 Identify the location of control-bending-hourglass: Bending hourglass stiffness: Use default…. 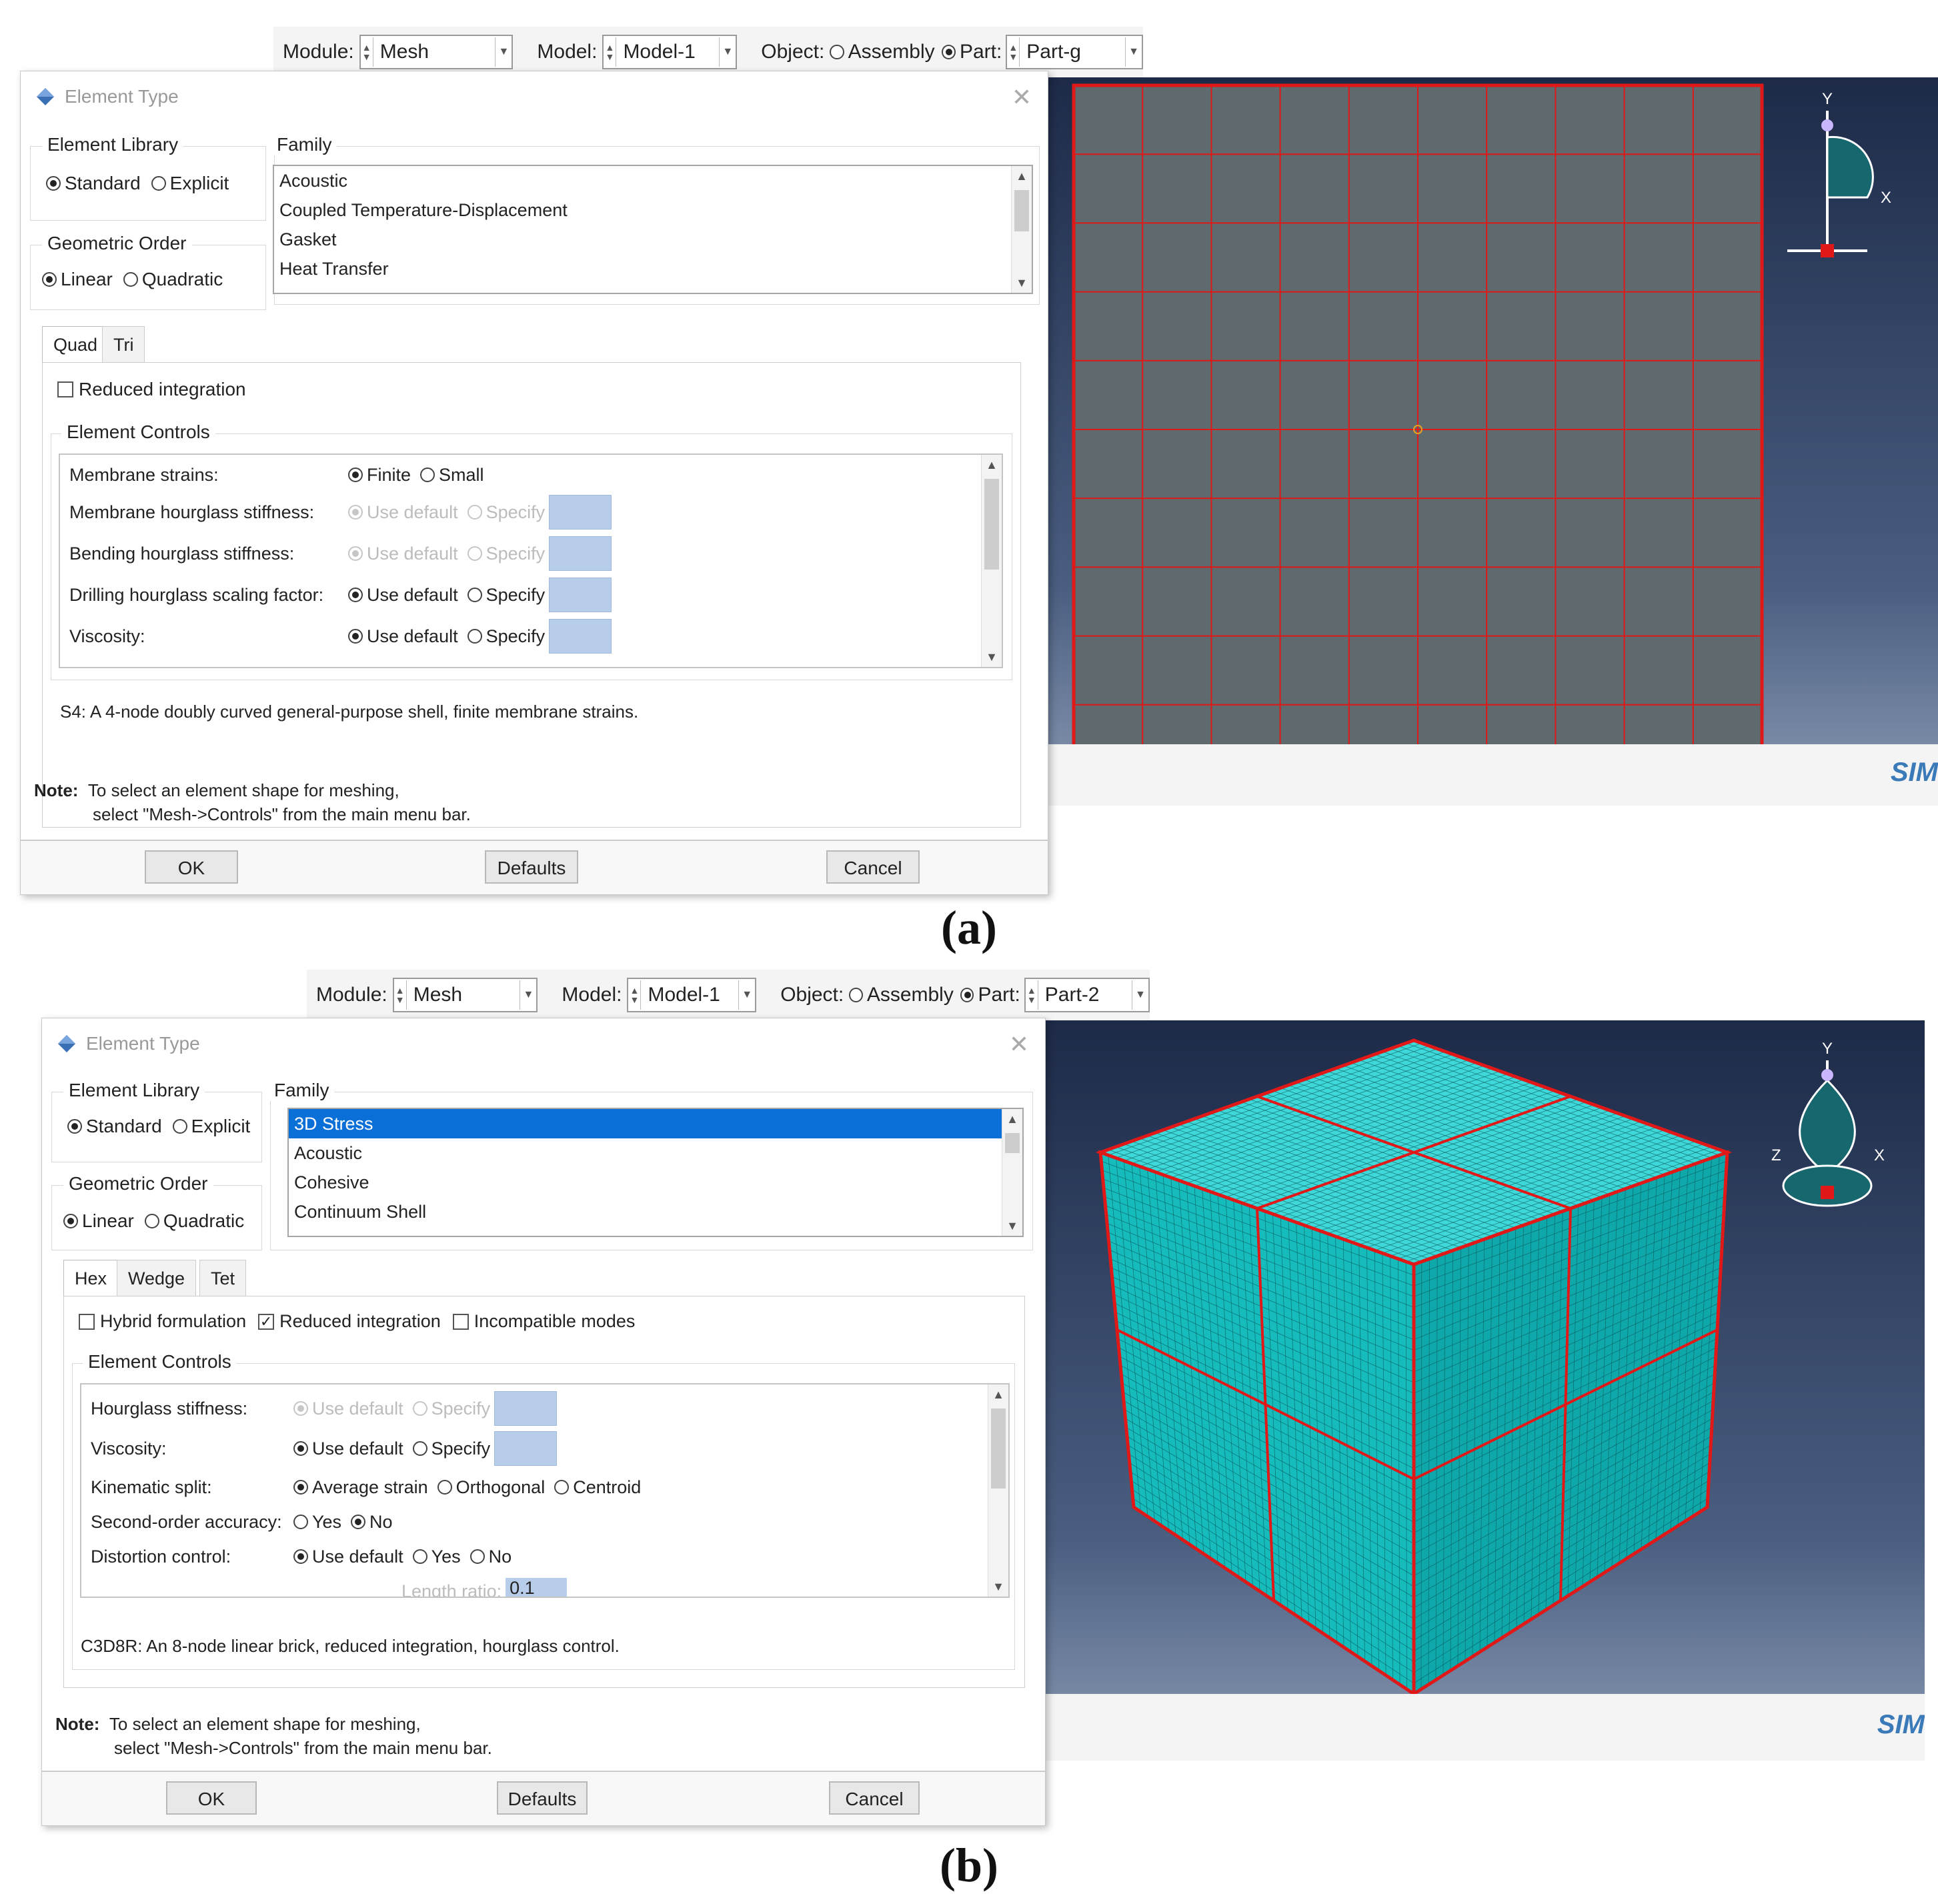
(522, 553).